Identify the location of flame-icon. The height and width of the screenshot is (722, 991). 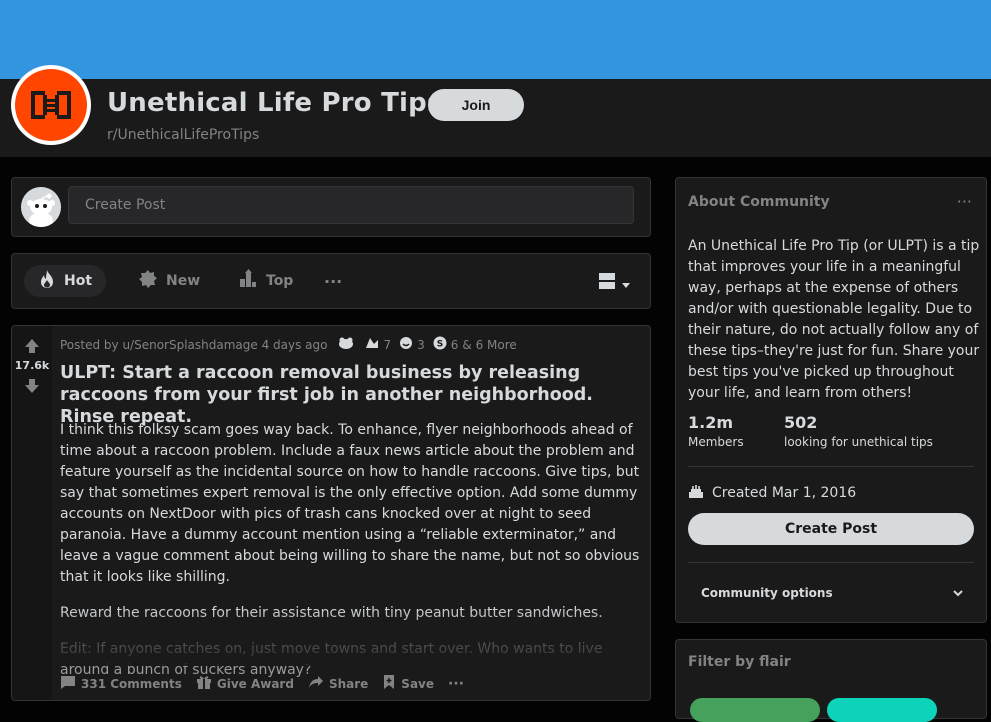
(47, 281).